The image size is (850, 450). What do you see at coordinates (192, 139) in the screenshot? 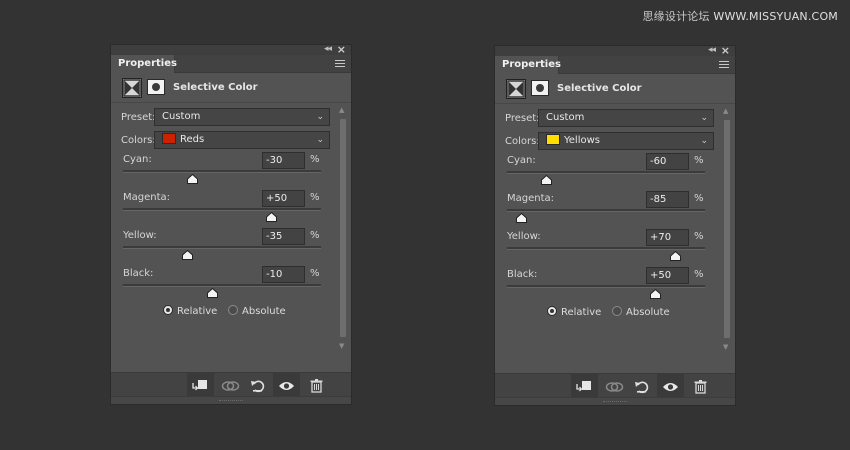
I see `colors-value: Reds` at bounding box center [192, 139].